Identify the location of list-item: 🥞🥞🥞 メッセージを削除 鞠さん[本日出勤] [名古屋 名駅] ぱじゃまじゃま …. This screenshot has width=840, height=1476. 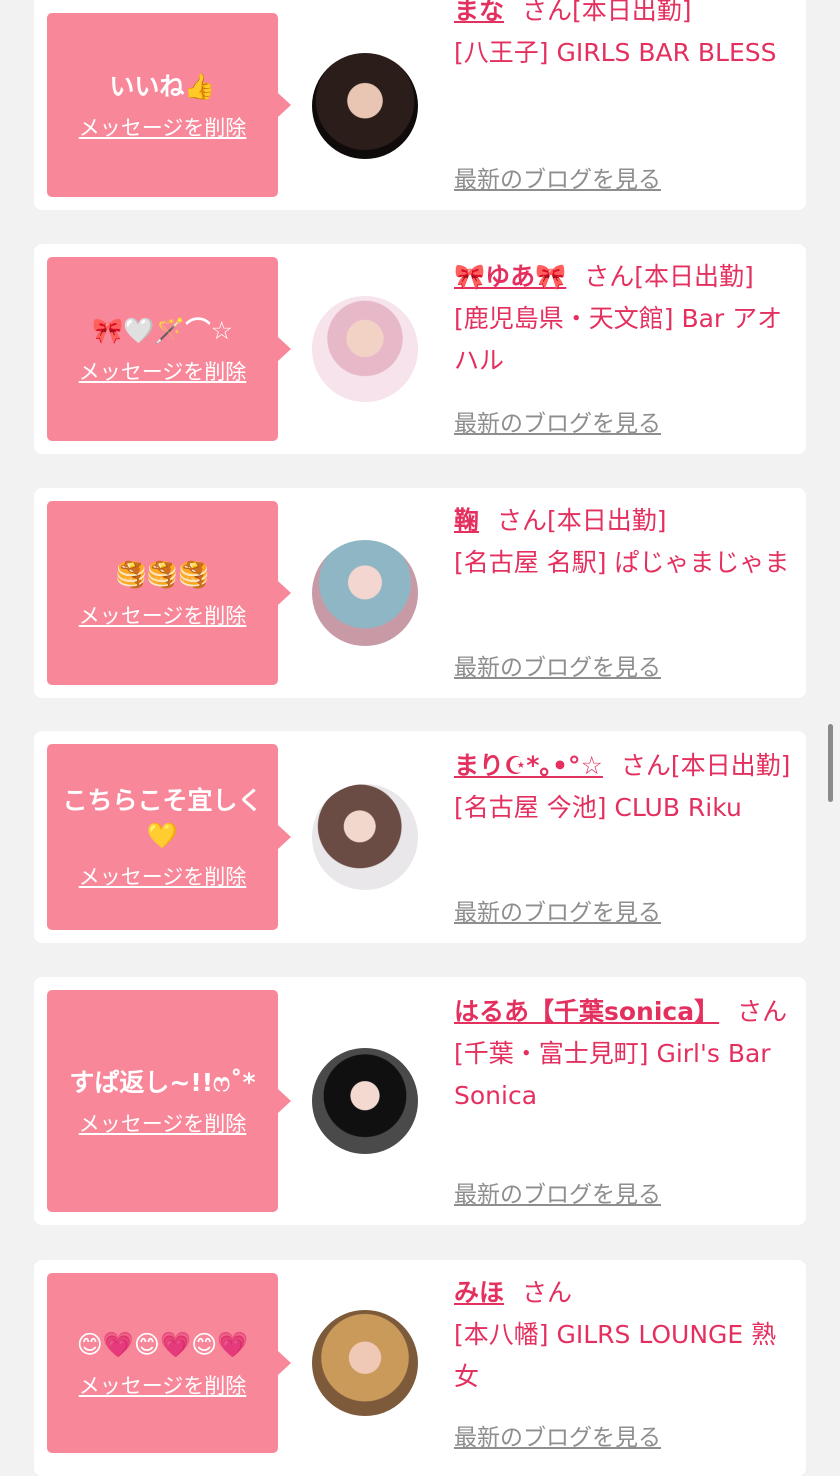
(420, 593).